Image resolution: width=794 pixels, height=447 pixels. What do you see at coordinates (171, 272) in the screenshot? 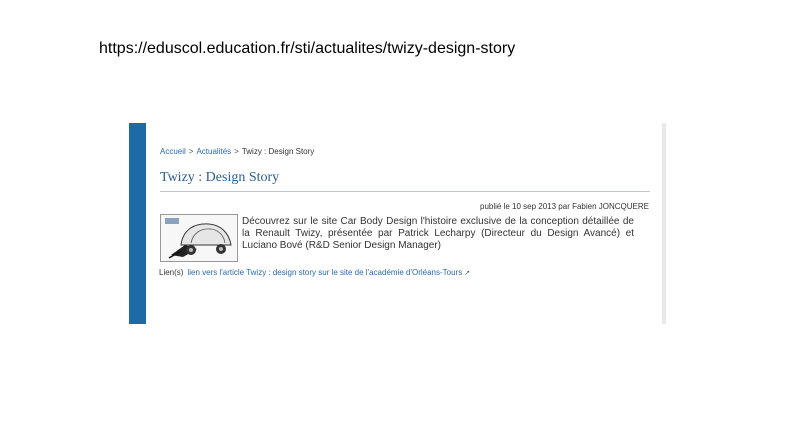
I see `links-label: Lien(s)` at bounding box center [171, 272].